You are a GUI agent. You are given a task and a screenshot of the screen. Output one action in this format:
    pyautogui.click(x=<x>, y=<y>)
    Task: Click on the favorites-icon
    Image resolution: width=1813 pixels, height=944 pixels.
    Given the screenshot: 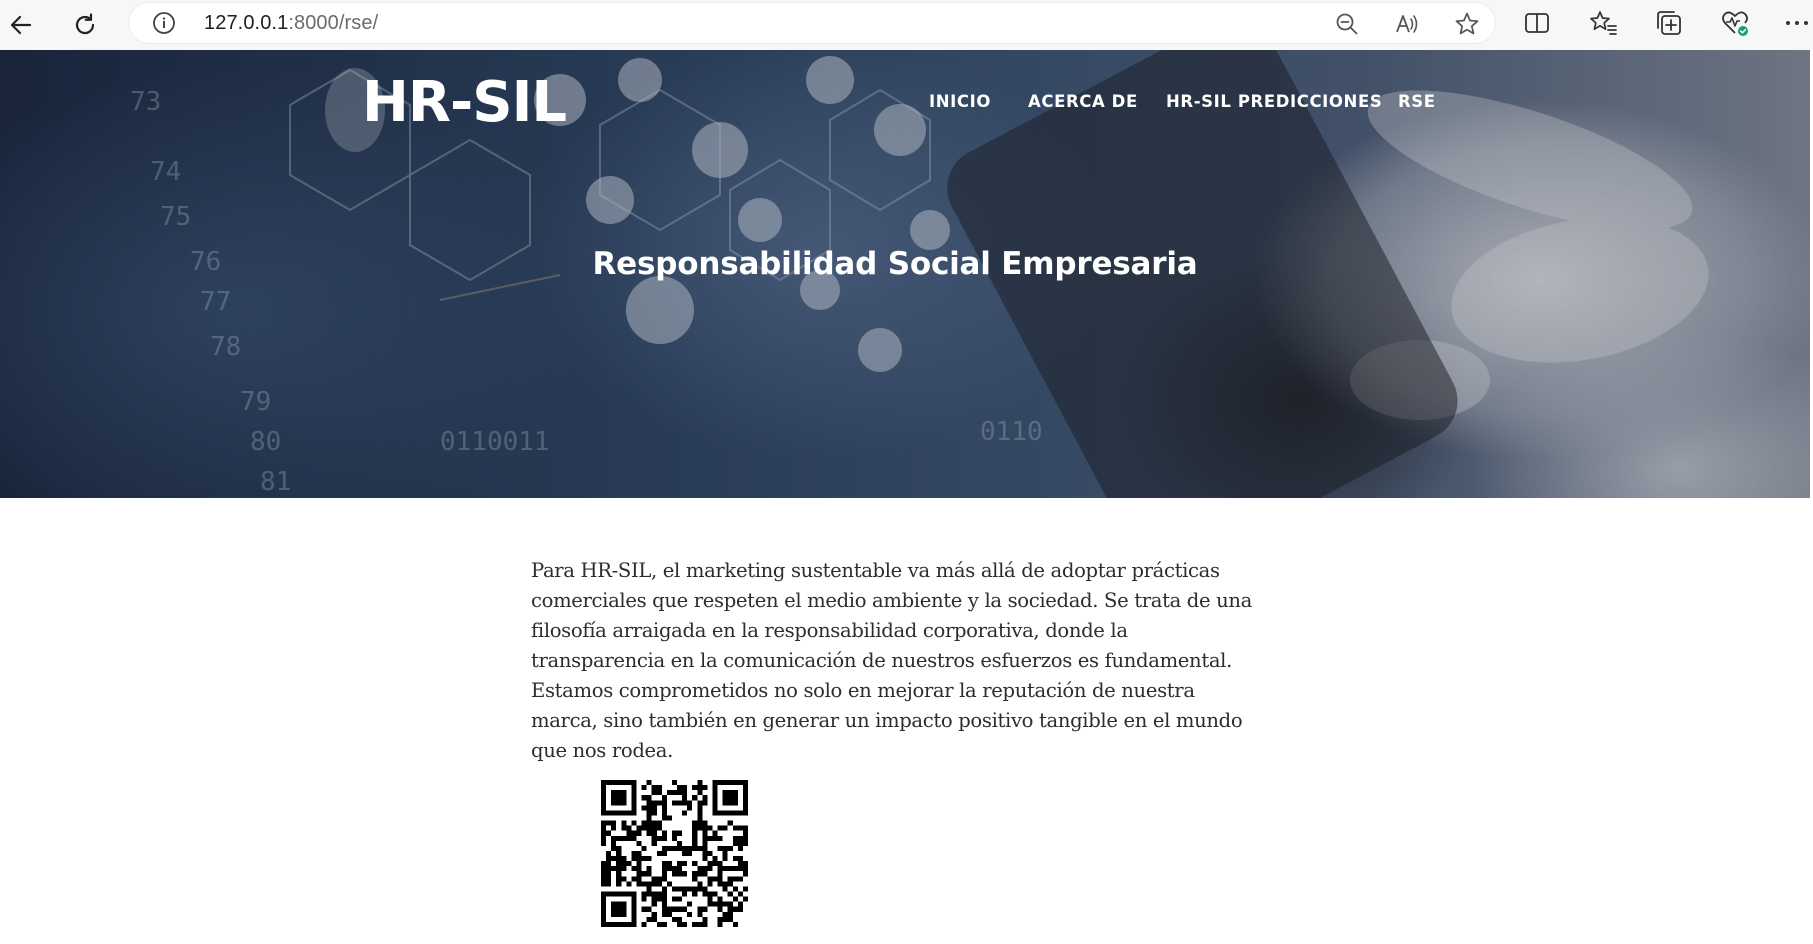 What is the action you would take?
    pyautogui.click(x=1603, y=23)
    